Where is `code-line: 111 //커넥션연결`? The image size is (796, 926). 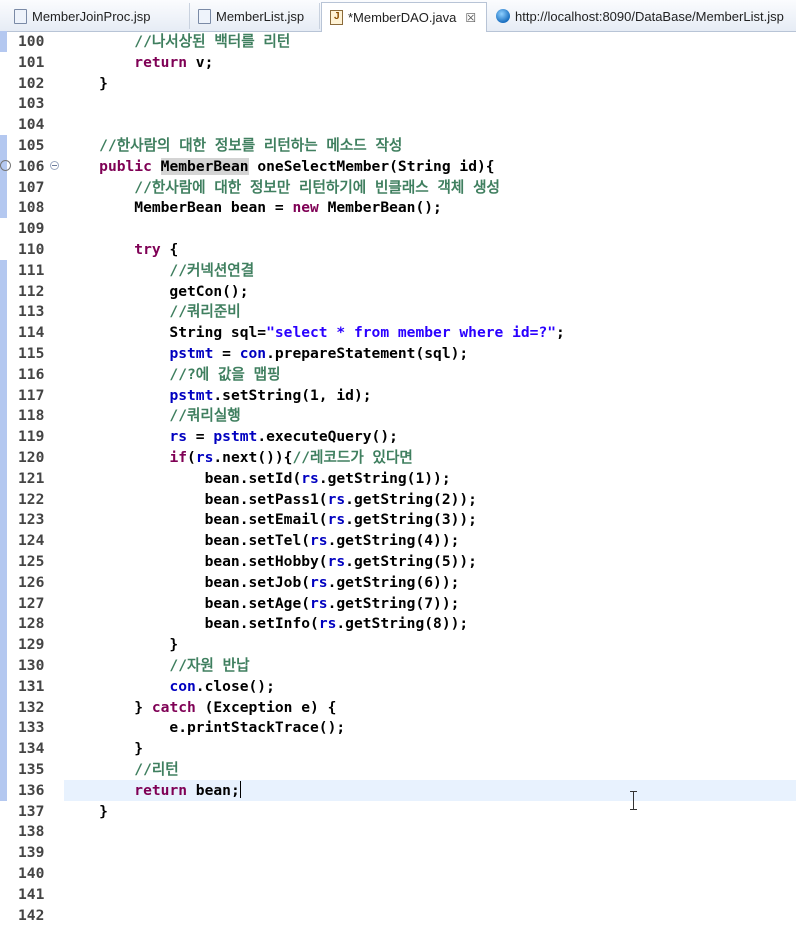
code-line: 111 //커넥션연결 is located at coordinates (398, 270).